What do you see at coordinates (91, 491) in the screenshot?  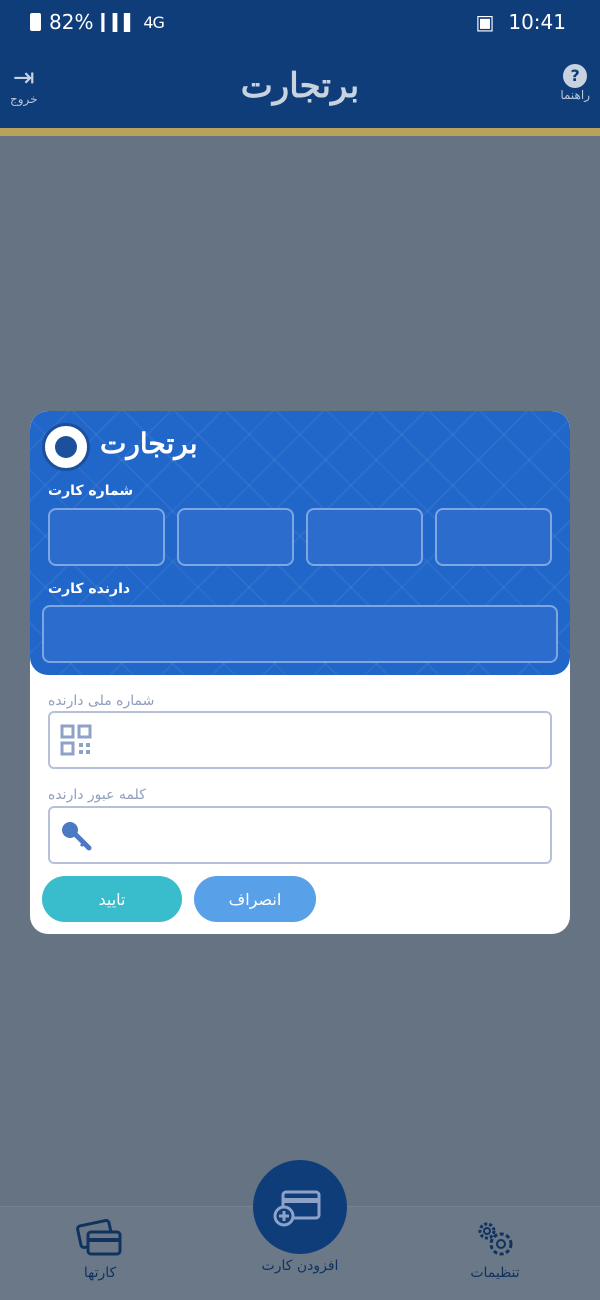 I see `card-number-label: شماره کارت` at bounding box center [91, 491].